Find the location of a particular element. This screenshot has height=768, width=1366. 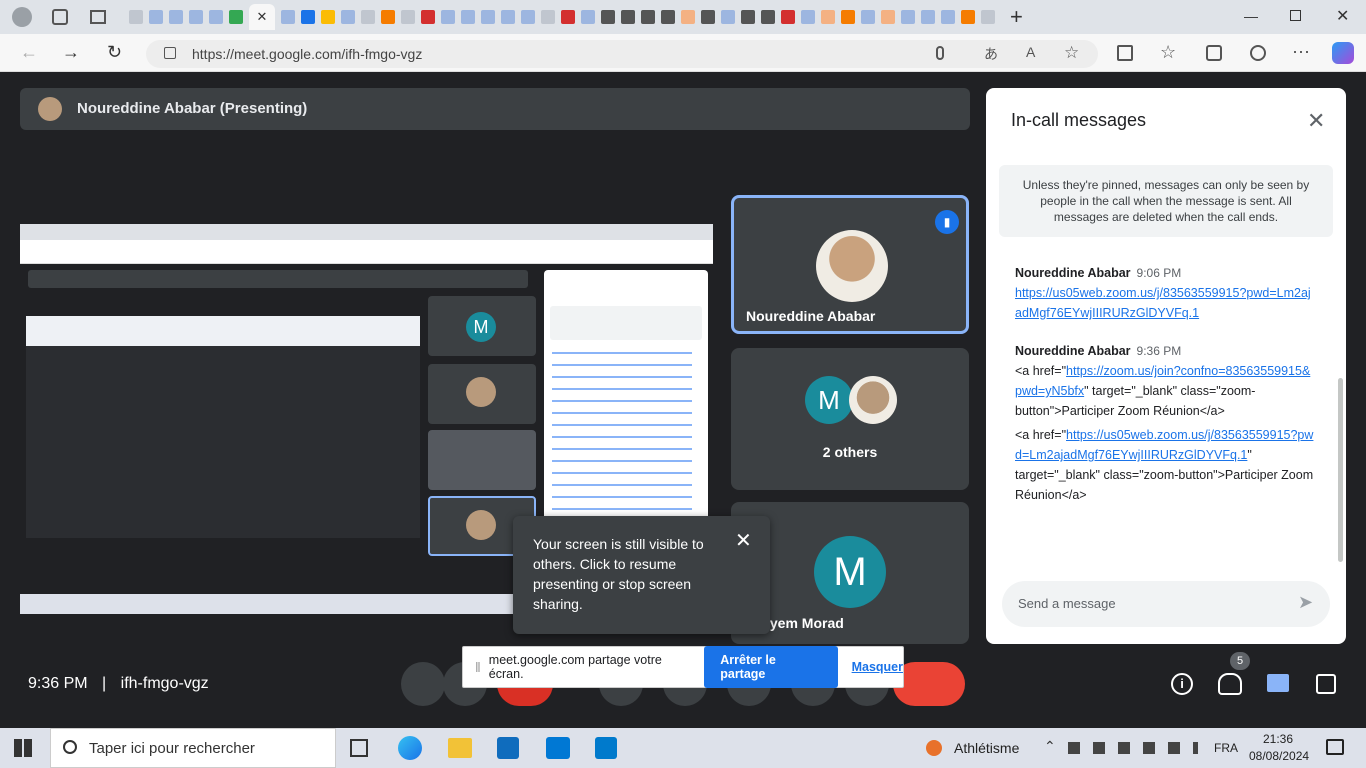

shared-browser-tabs is located at coordinates (366, 232).